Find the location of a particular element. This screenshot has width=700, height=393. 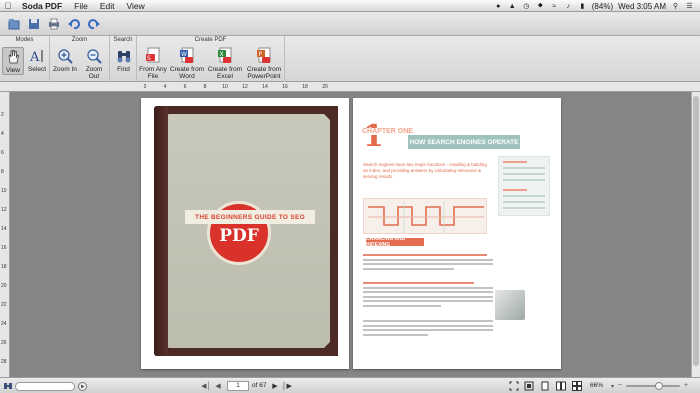

from-any-file-button: S From Any File is located at coordinates (153, 63).